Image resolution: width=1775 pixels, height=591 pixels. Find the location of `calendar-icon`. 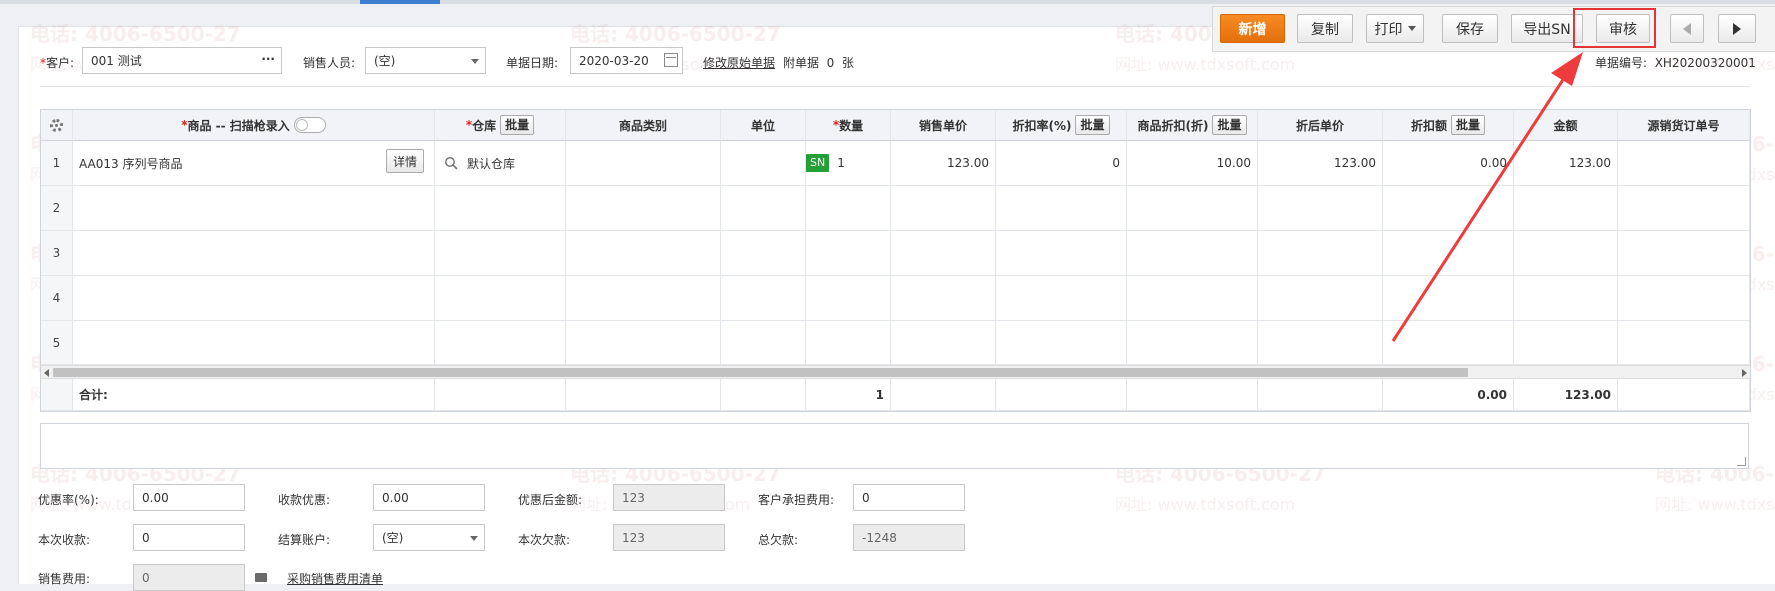

calendar-icon is located at coordinates (671, 60).